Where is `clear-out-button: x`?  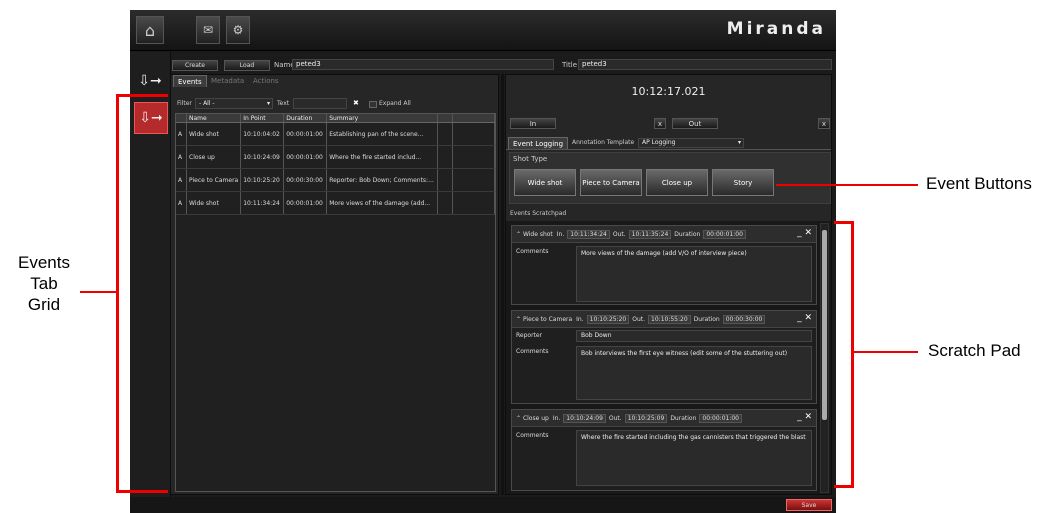
clear-out-button: x is located at coordinates (824, 123).